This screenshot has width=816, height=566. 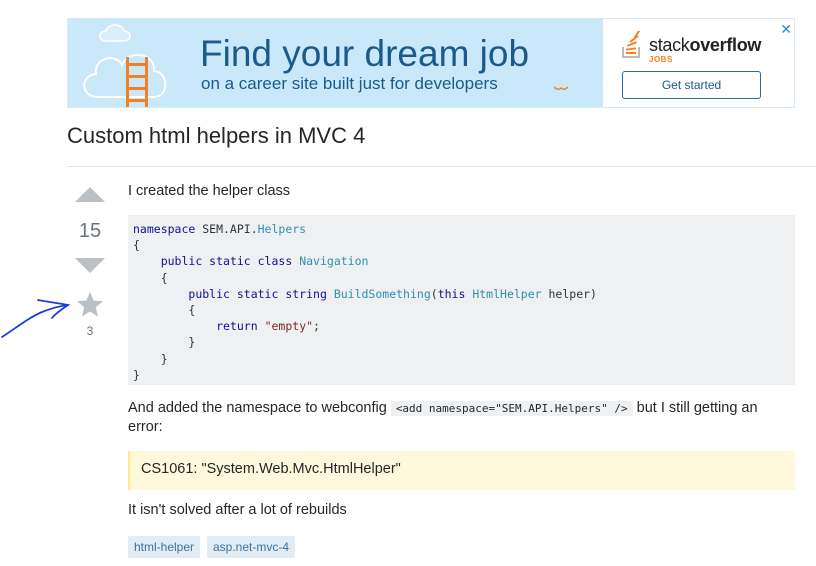 What do you see at coordinates (125, 65) in the screenshot?
I see `cloud-ladder-illustration` at bounding box center [125, 65].